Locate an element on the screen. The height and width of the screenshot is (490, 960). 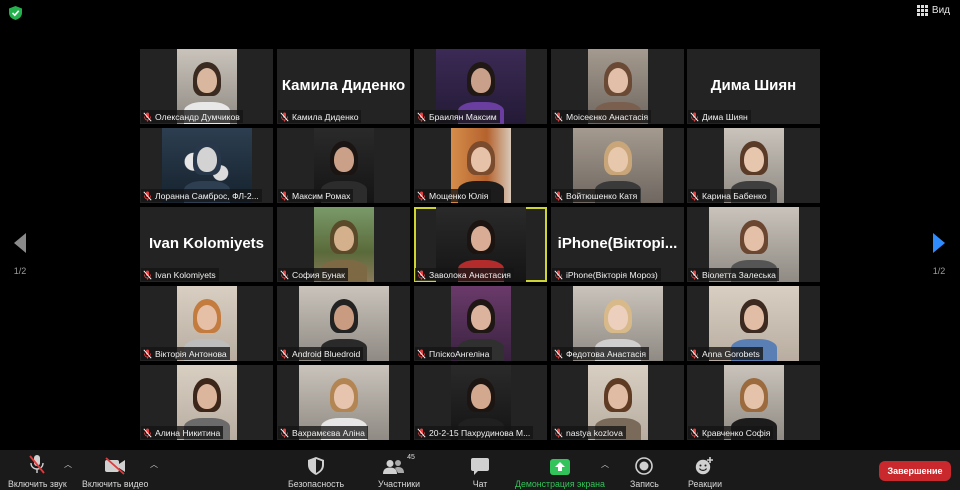
participant-tile: Ivan Kolomiyets Ivan Kolomiyets is located at coordinates (206, 244).